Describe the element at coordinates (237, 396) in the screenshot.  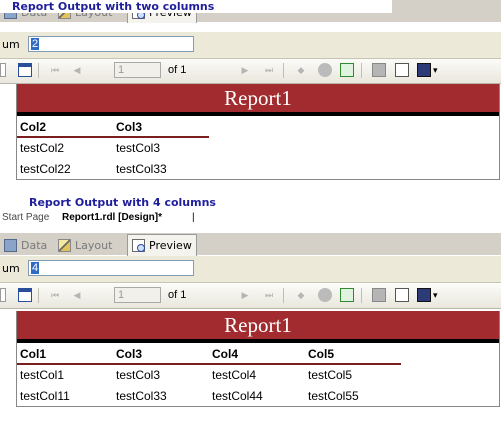
I see `table-cell: testCol44` at that location.